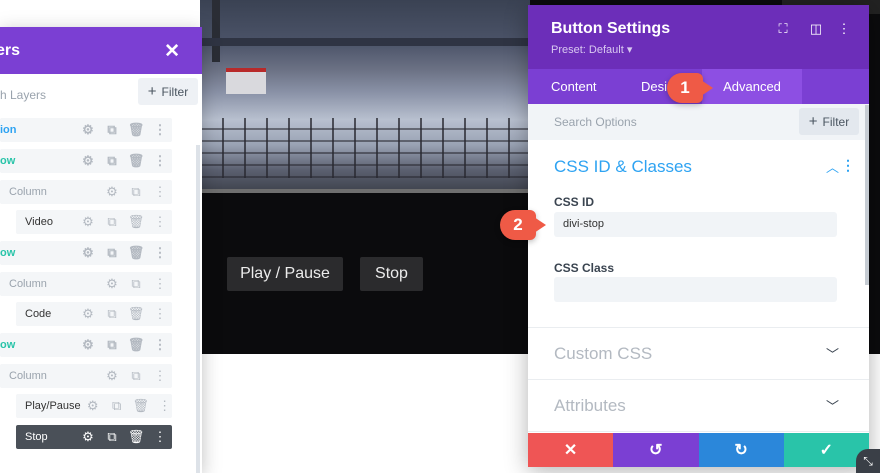 This screenshot has width=880, height=473. I want to click on layers-search: h Layers + Filter, so click(101, 96).